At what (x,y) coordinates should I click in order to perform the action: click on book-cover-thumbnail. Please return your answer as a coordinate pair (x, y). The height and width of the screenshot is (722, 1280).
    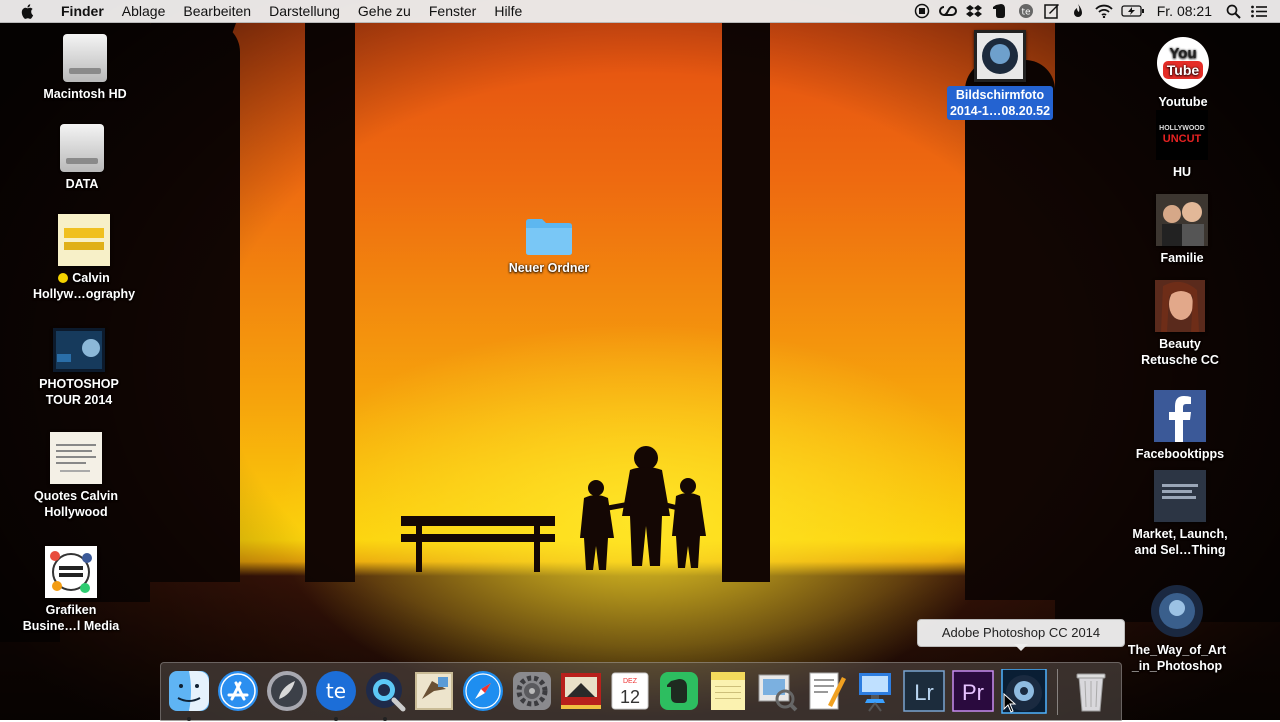
    Looking at the image, I should click on (1180, 496).